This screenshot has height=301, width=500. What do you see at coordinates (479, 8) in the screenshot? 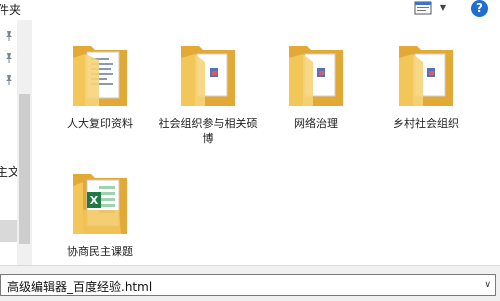
I see `help-button: ?` at bounding box center [479, 8].